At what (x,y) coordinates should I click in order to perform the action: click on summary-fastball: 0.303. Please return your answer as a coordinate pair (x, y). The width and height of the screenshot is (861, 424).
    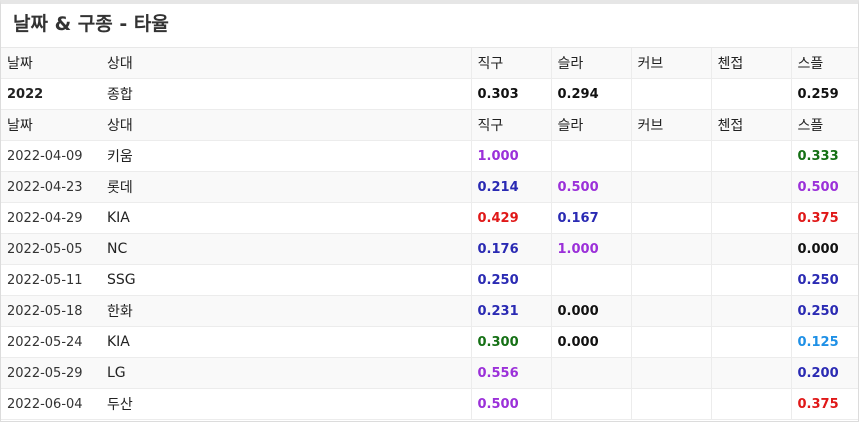
    Looking at the image, I should click on (510, 94).